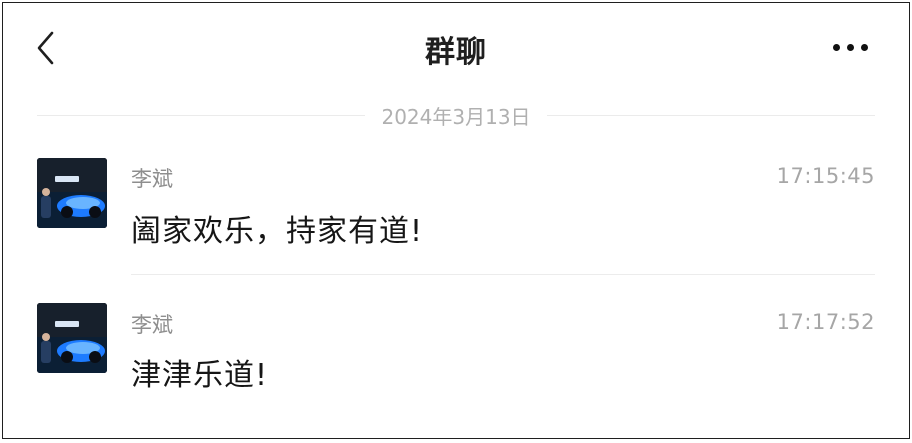 This screenshot has height=443, width=912. I want to click on message-time: 17:15:45, so click(825, 176).